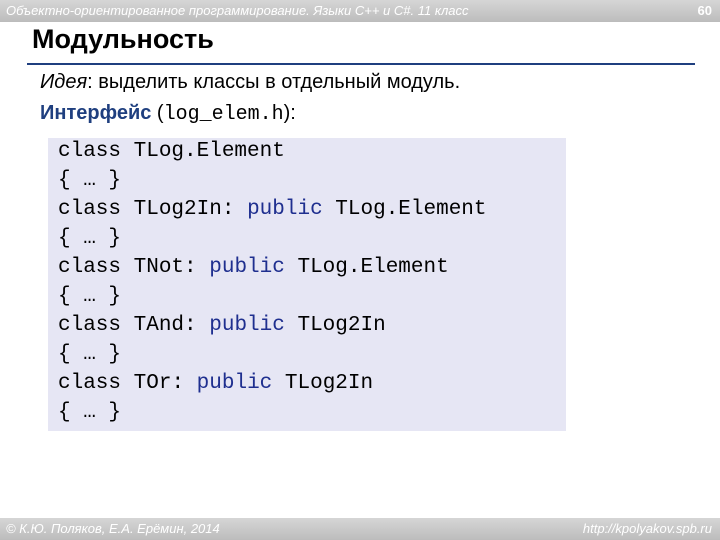 This screenshot has height=540, width=720. Describe the element at coordinates (289, 113) in the screenshot. I see `interface-close: ):` at that location.